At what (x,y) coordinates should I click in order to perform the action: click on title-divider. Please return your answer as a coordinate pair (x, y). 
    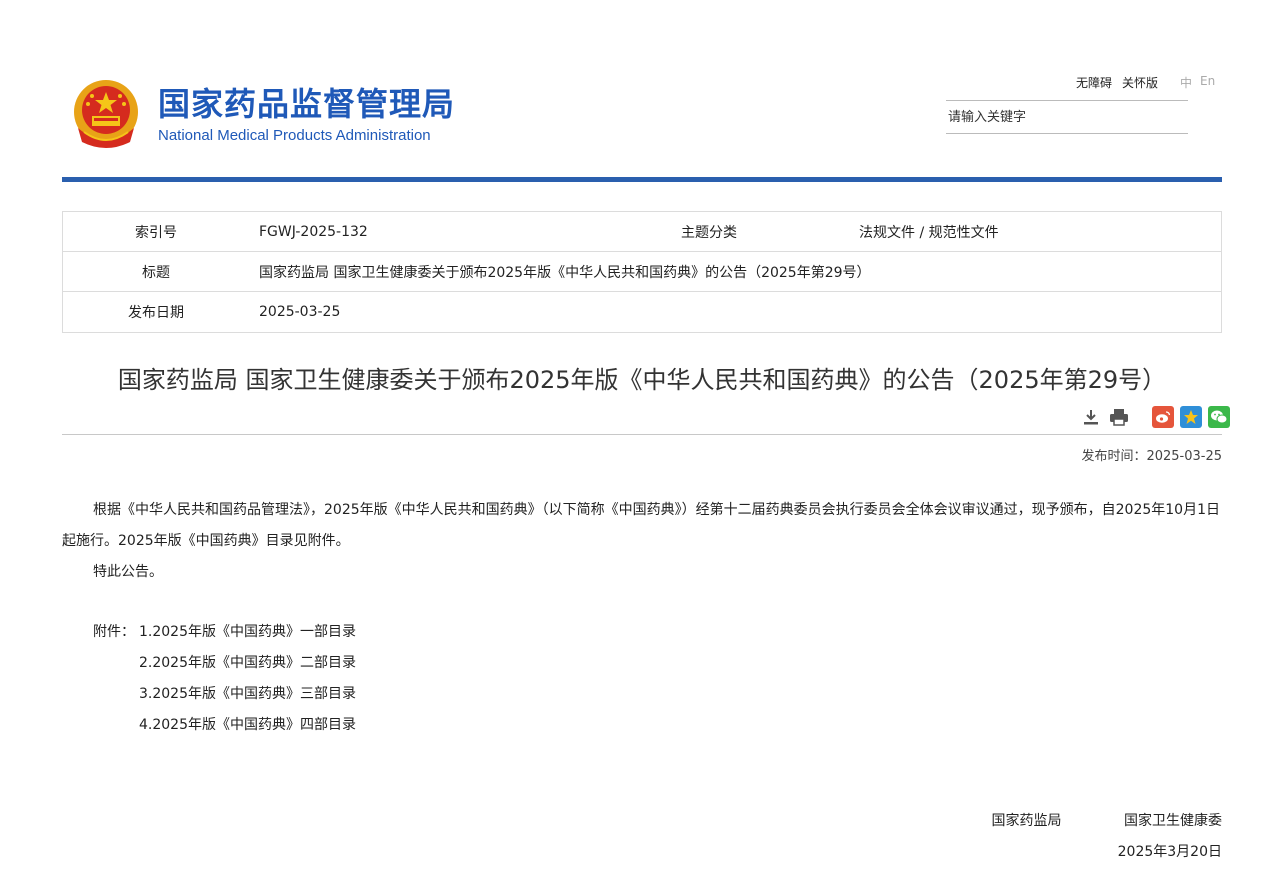
    Looking at the image, I should click on (642, 434).